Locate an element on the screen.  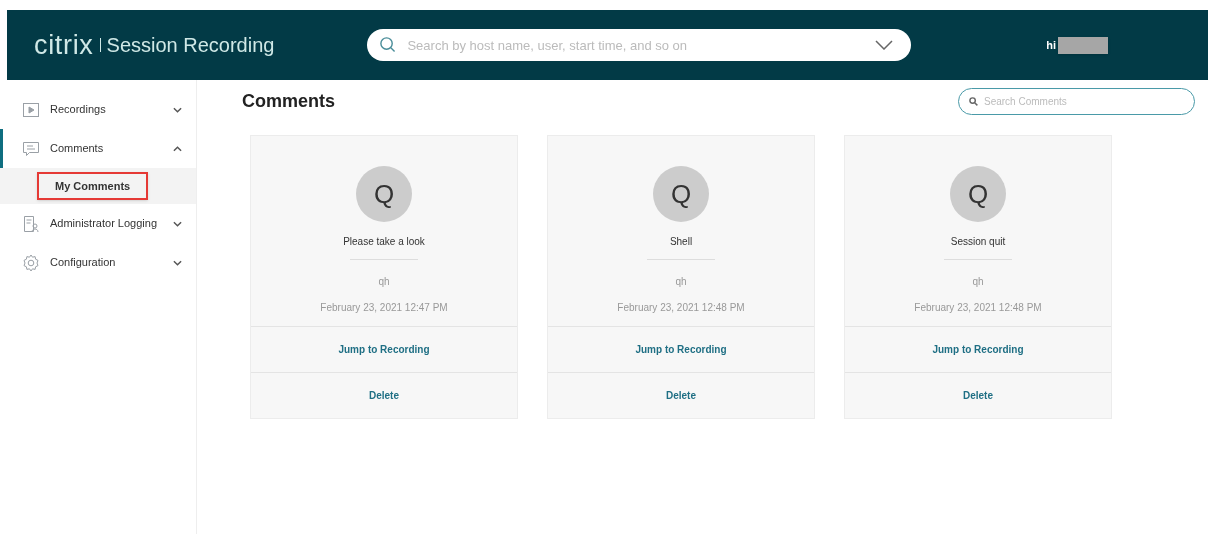
comment-text: Please take a look is located at coordinates (384, 242).